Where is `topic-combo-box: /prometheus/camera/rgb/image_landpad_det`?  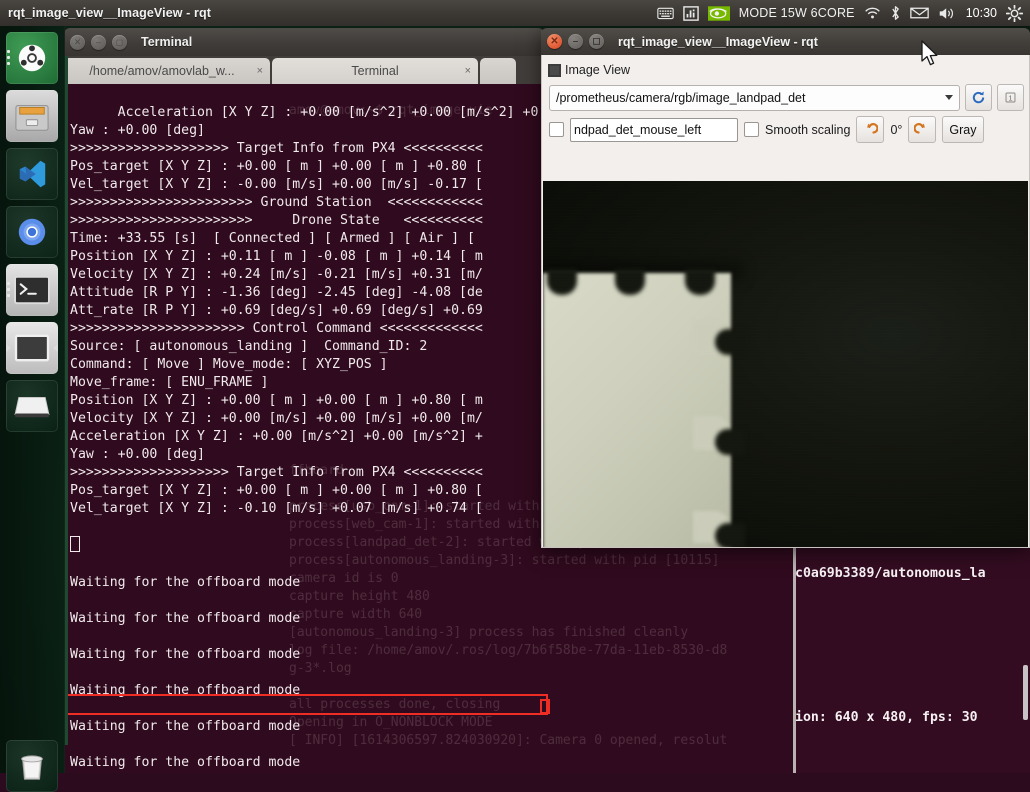
topic-combo-box: /prometheus/camera/rgb/image_landpad_det is located at coordinates (754, 97).